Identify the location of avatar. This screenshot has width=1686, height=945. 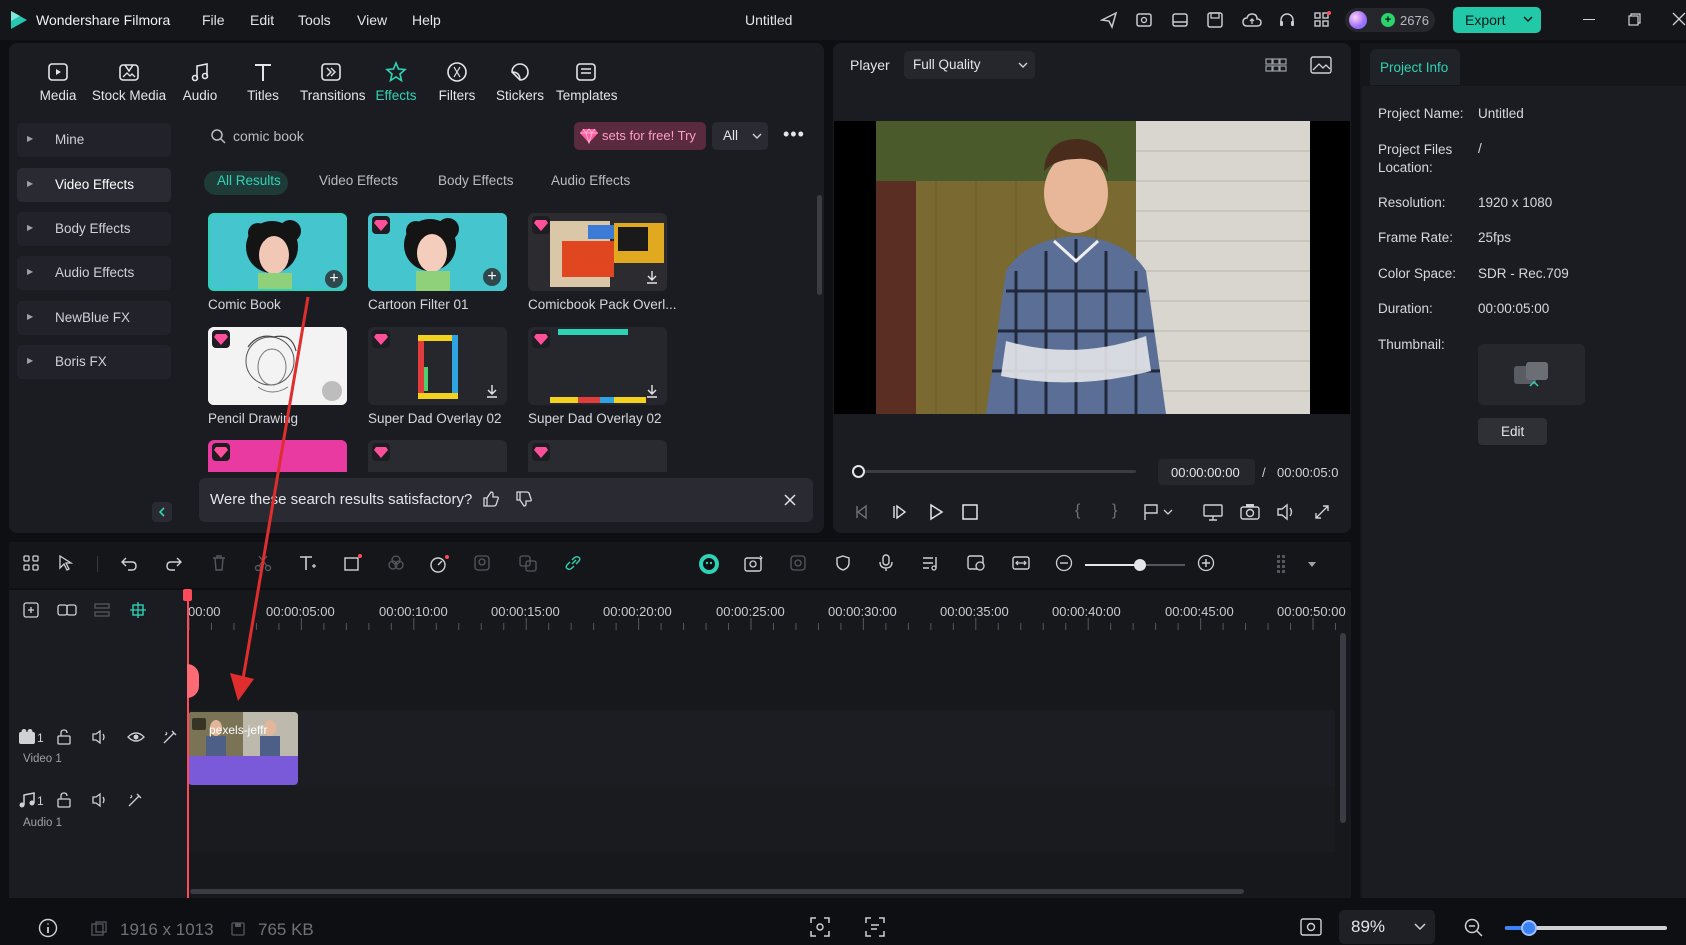
(1358, 20).